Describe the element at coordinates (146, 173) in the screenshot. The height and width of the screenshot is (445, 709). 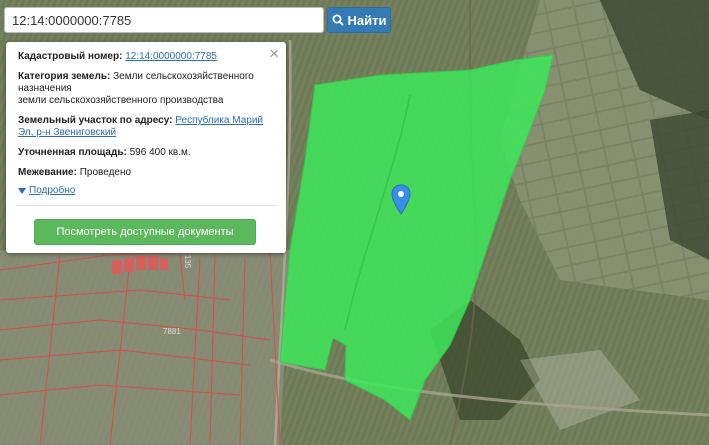
I see `survey-row: Межевание: Проведено` at that location.